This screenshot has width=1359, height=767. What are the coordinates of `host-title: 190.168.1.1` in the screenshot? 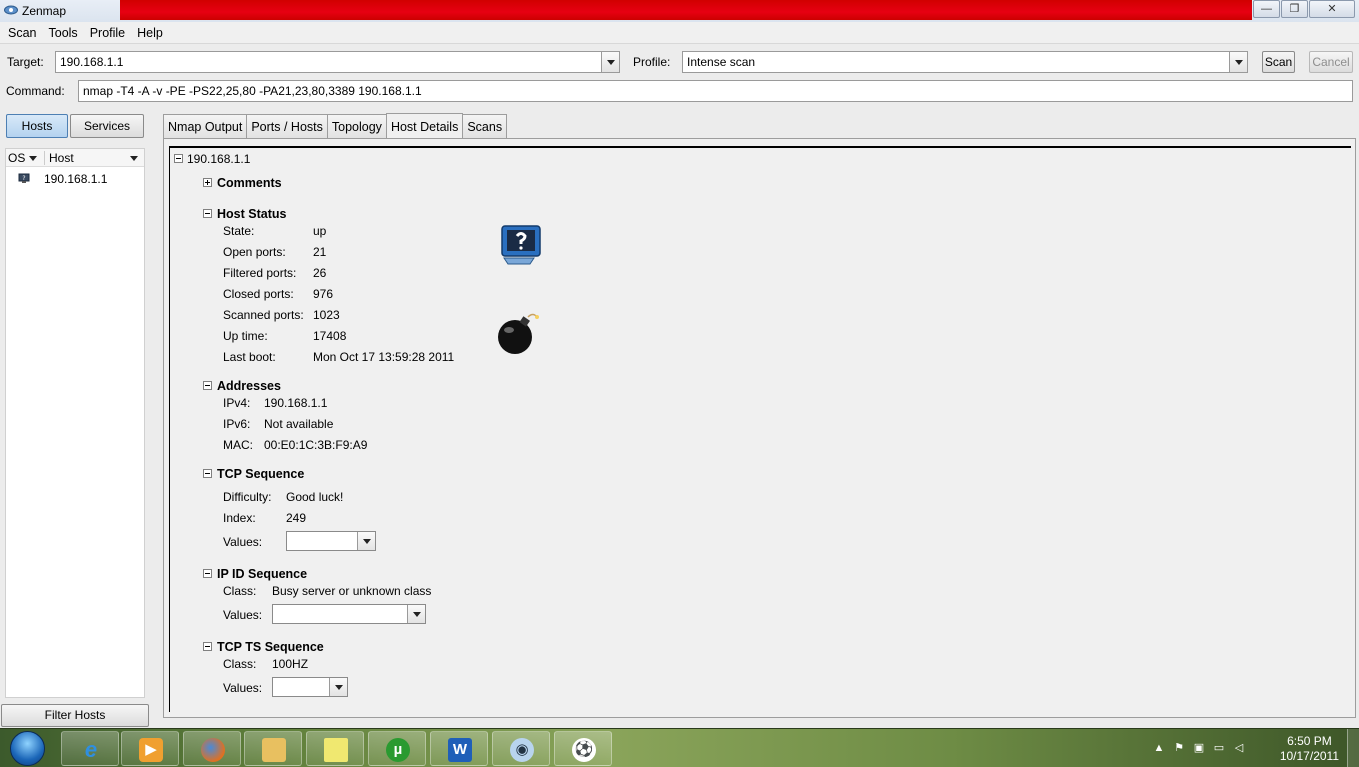 It's located at (219, 159).